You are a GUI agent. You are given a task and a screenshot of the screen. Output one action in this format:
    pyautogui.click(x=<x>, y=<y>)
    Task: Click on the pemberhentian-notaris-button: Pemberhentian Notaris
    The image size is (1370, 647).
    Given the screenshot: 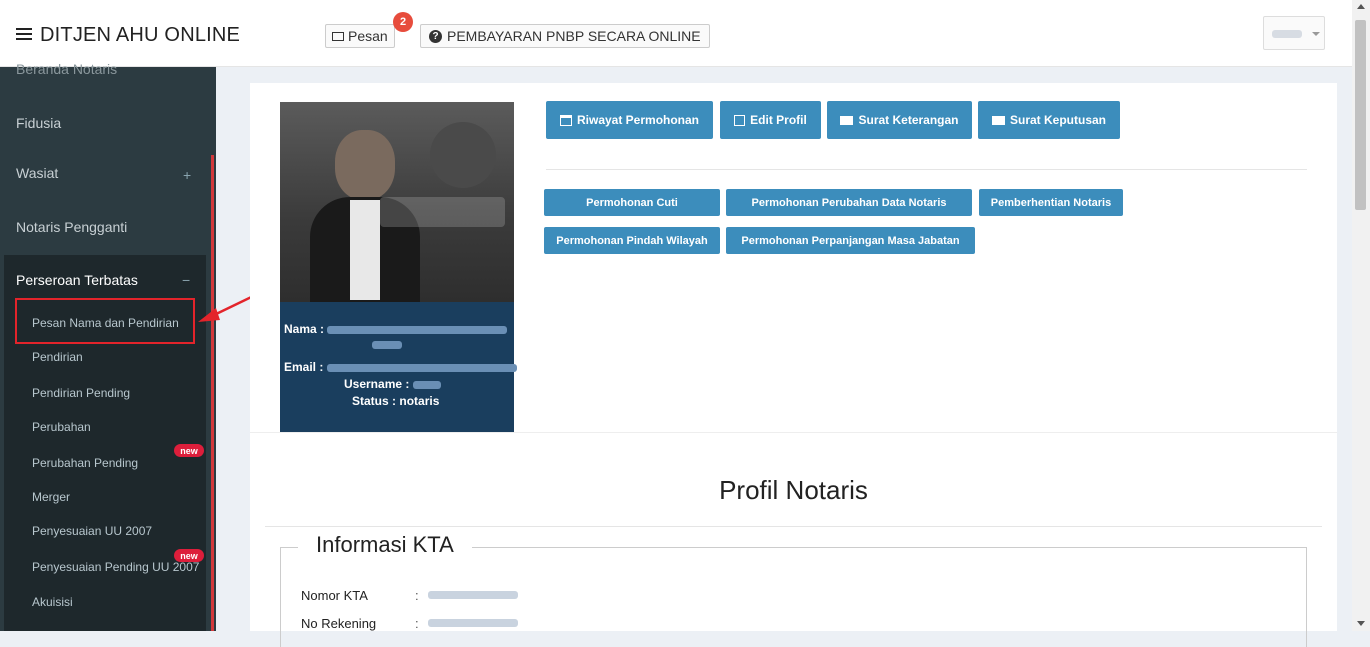 What is the action you would take?
    pyautogui.click(x=1051, y=202)
    